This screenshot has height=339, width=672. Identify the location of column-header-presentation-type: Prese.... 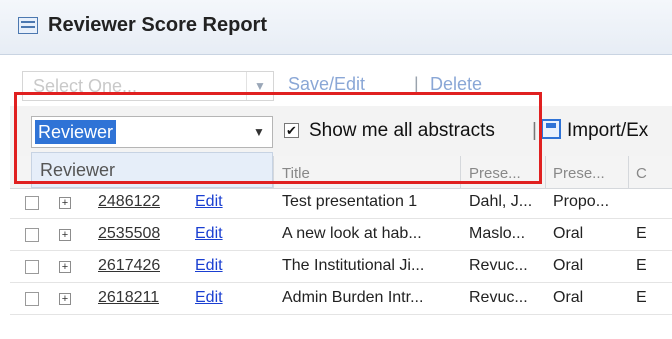
(579, 173).